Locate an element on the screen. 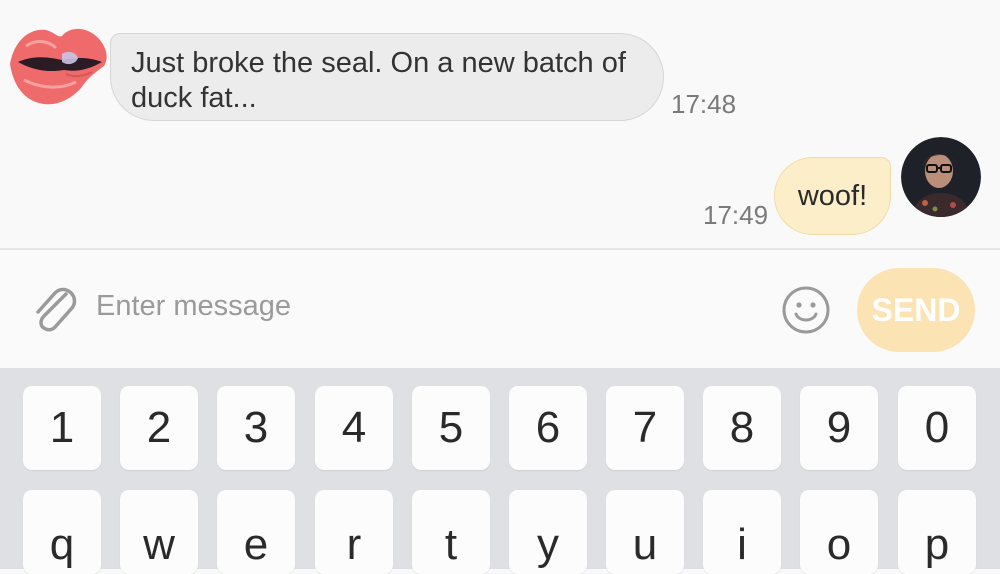 This screenshot has height=574, width=1000. send-button: SEND is located at coordinates (916, 310).